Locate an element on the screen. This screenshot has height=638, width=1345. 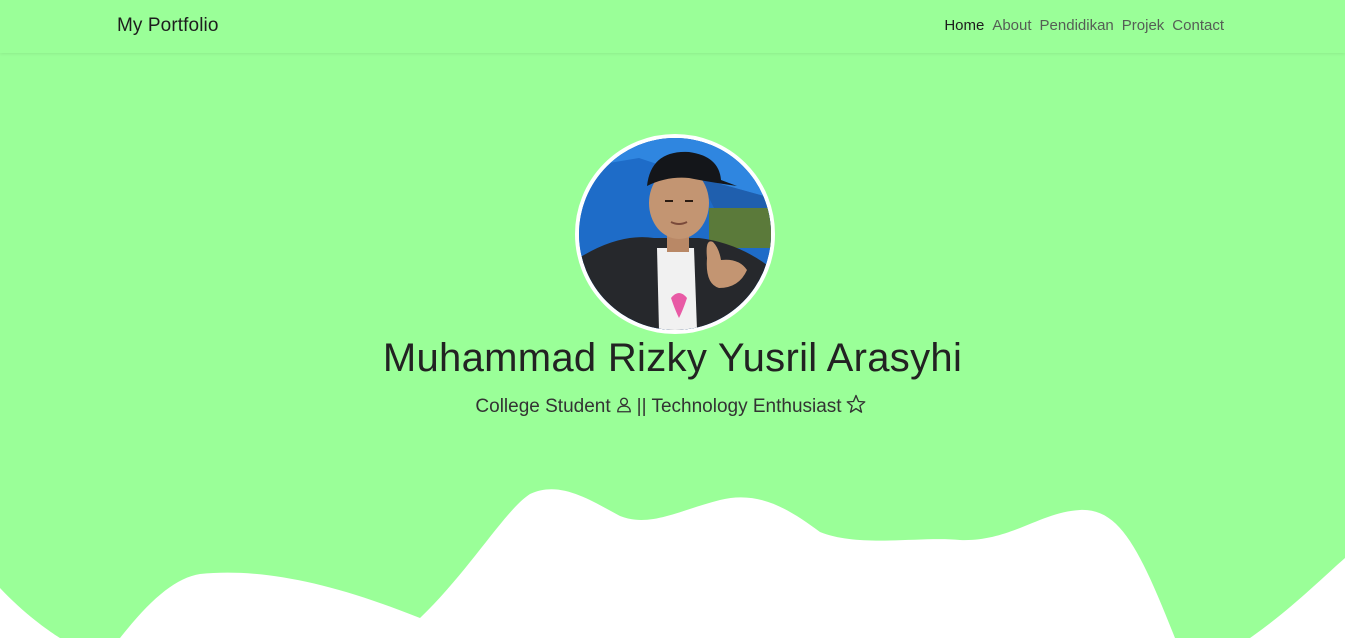
hero-subtitle: College Student || Technology Enthusiast is located at coordinates (672, 407).